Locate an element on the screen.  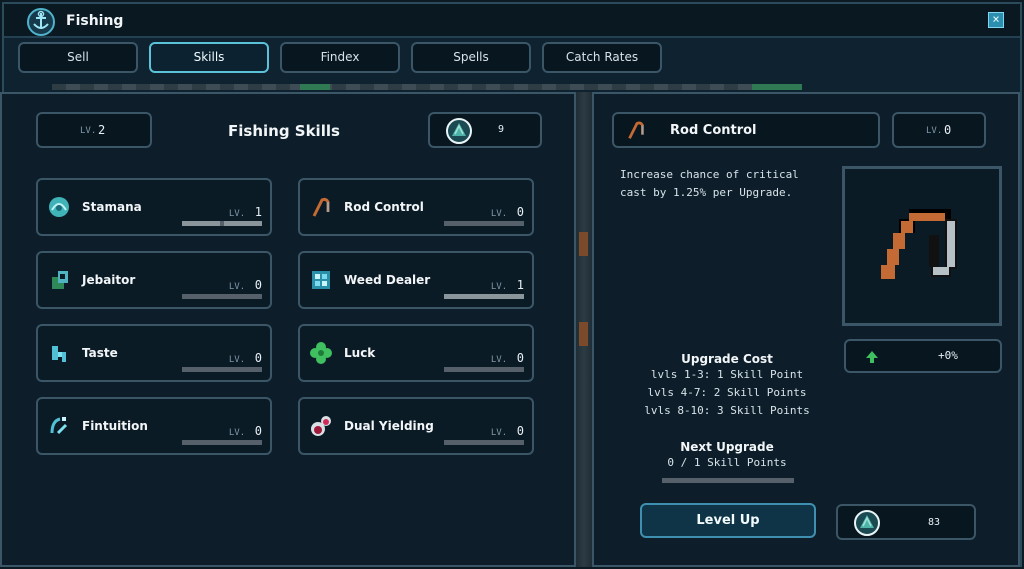
panel-divider is located at coordinates (584, 329).